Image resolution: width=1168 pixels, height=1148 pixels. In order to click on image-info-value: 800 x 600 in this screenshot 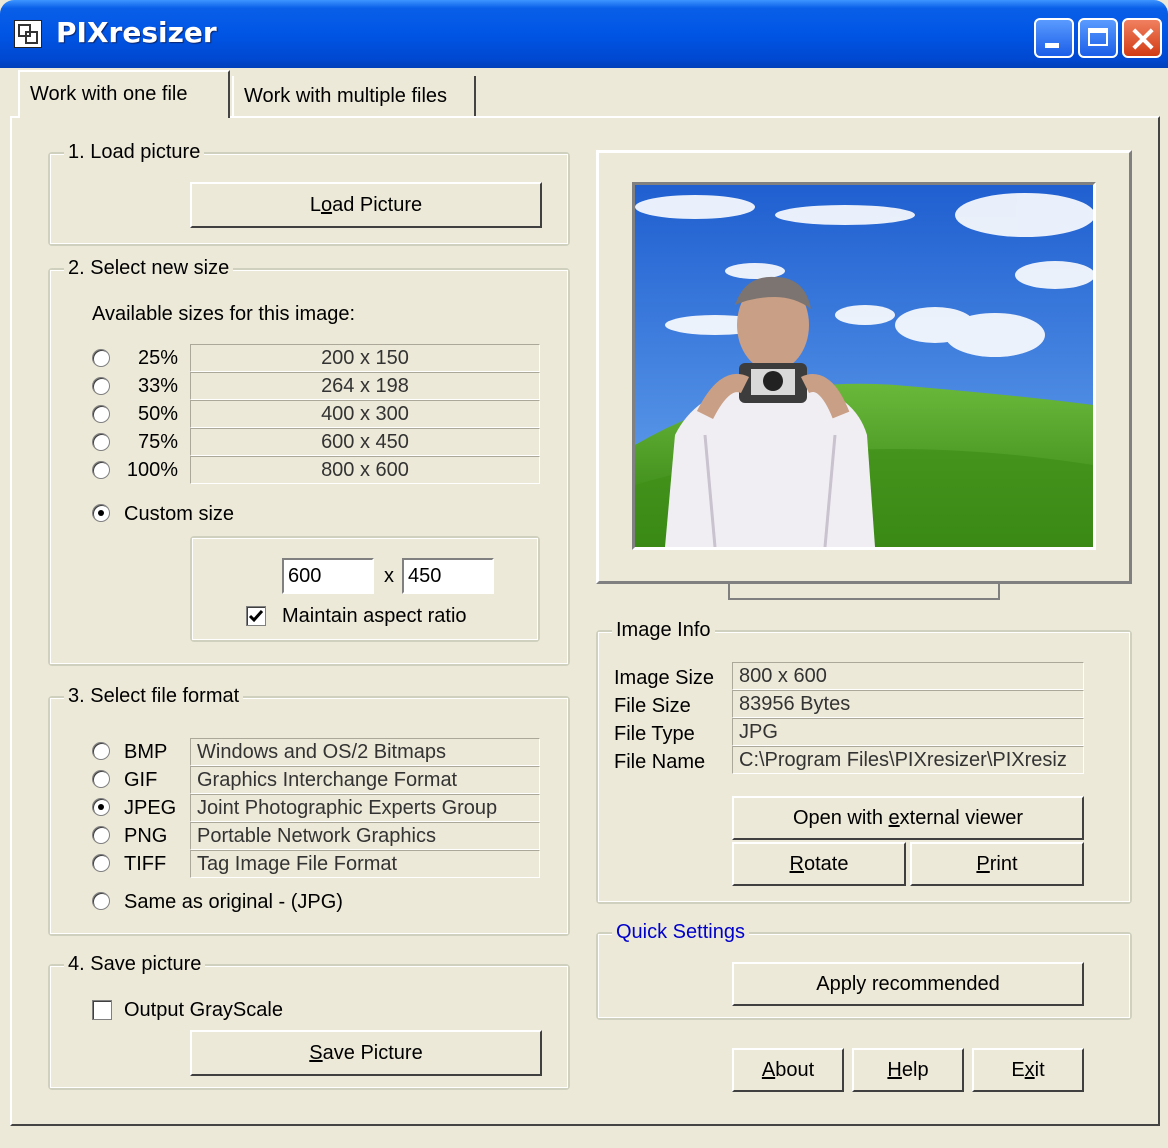, I will do `click(908, 676)`.